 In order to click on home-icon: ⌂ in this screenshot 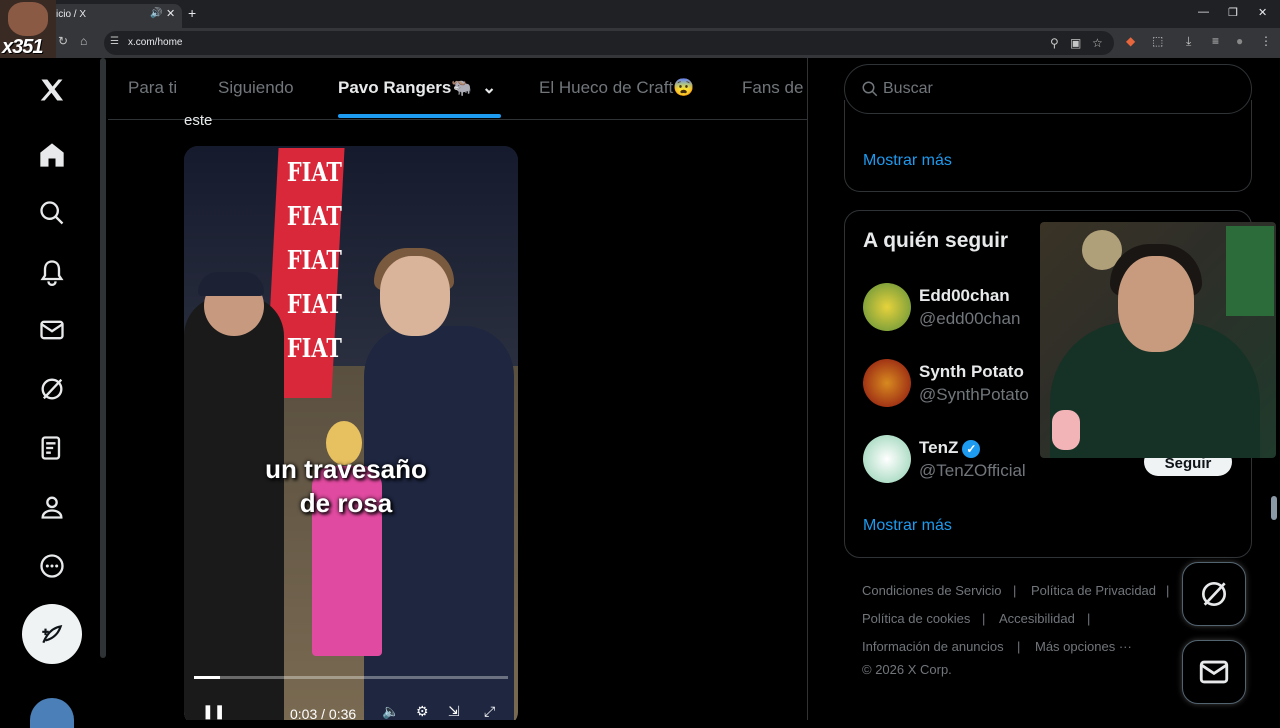, I will do `click(83, 41)`.